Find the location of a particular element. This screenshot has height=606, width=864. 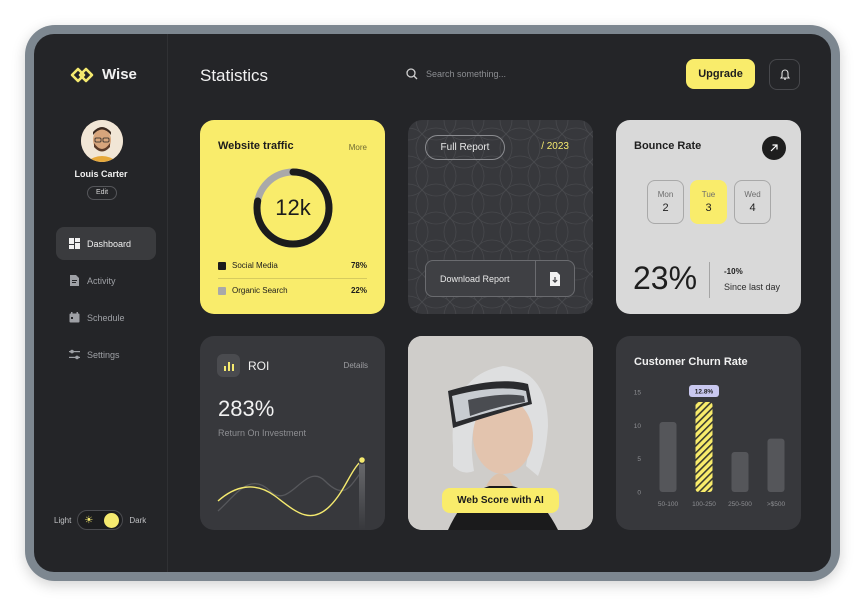

day-name: Tue is located at coordinates (708, 194).